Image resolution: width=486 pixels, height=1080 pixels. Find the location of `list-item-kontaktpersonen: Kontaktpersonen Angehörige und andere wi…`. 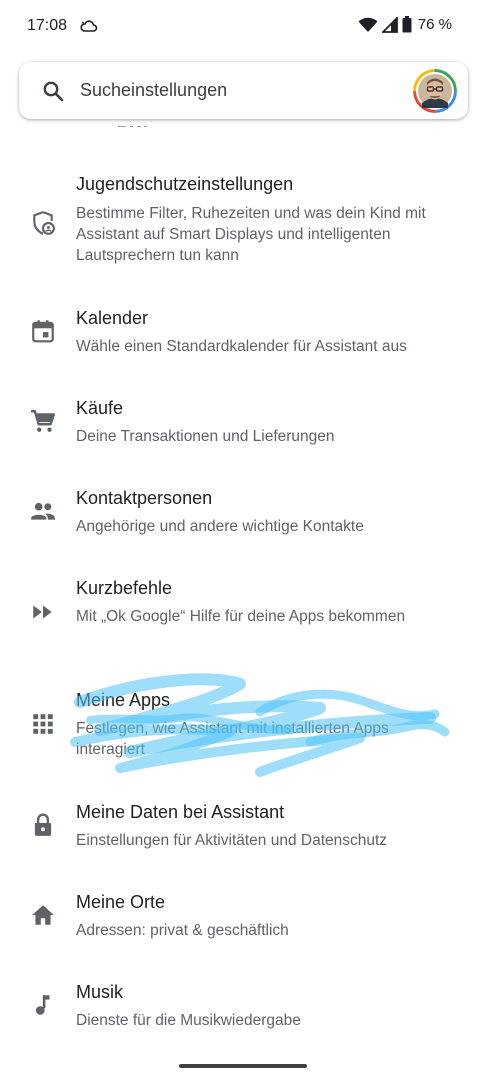

list-item-kontaktpersonen: Kontaktpersonen Angehörige und andere wi… is located at coordinates (243, 516).